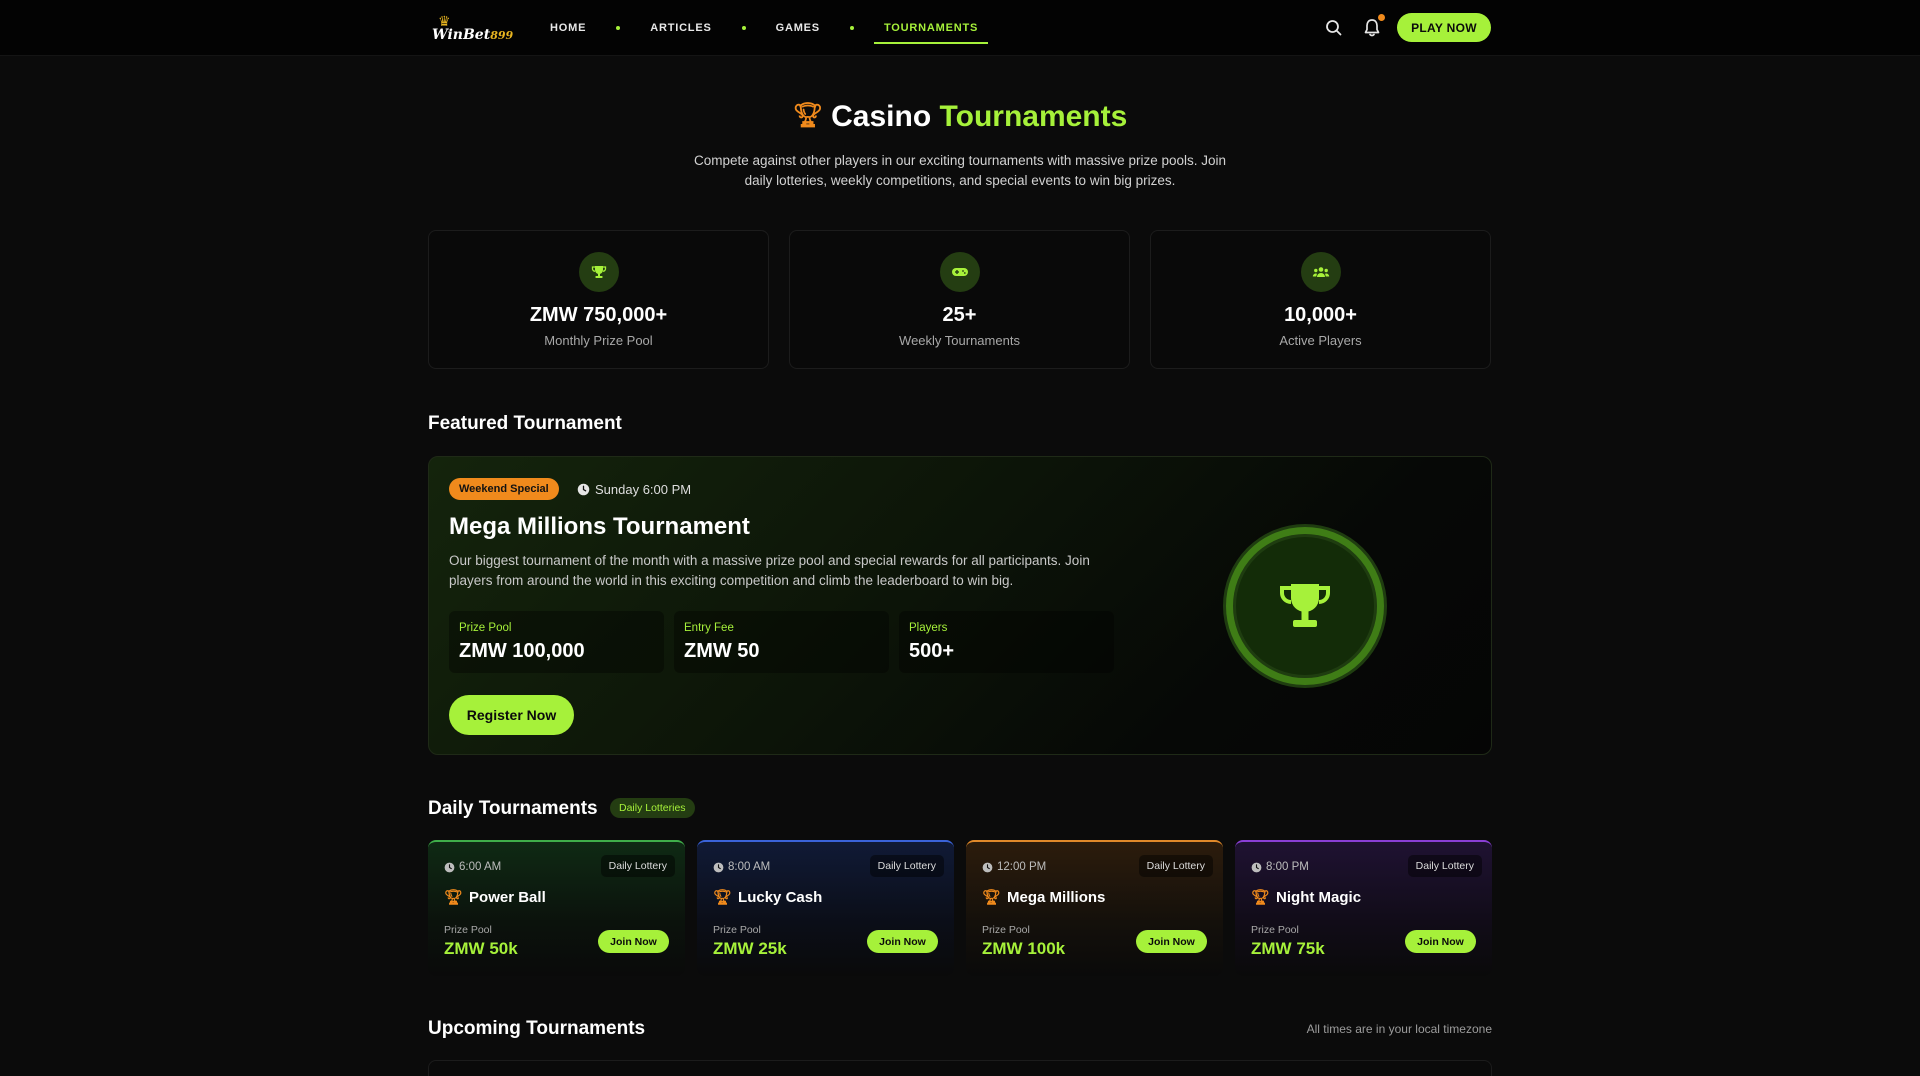 The width and height of the screenshot is (1920, 1076). I want to click on card-time: 8:00 AM, so click(741, 867).